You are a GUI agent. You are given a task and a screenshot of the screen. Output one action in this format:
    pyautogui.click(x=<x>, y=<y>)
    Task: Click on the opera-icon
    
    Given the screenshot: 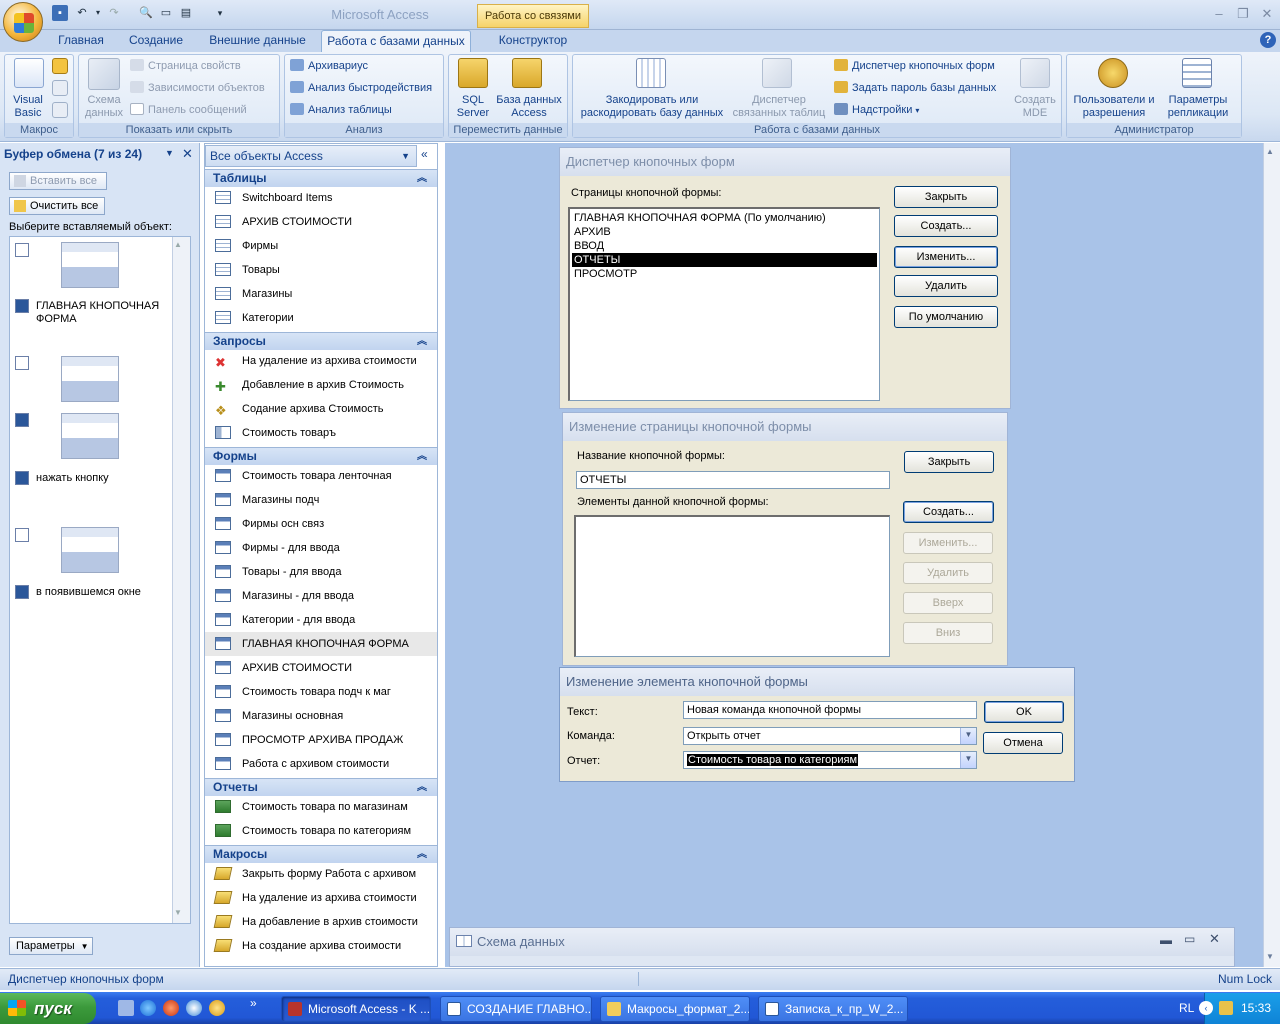 What is the action you would take?
    pyautogui.click(x=171, y=1008)
    